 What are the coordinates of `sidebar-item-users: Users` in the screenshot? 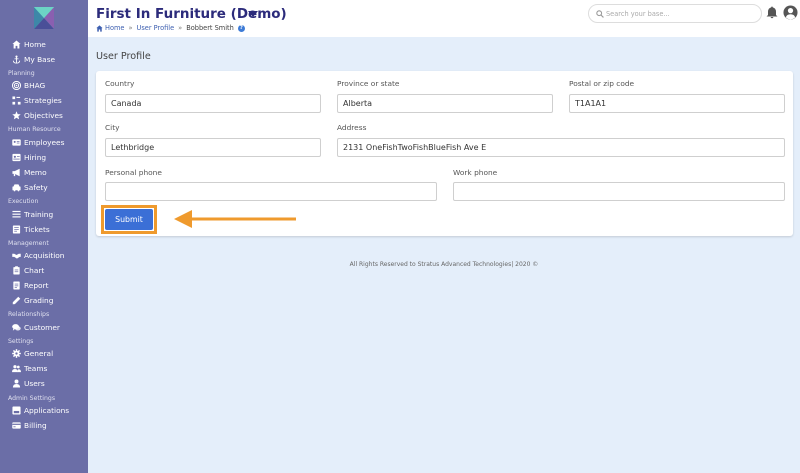 It's located at (44, 383).